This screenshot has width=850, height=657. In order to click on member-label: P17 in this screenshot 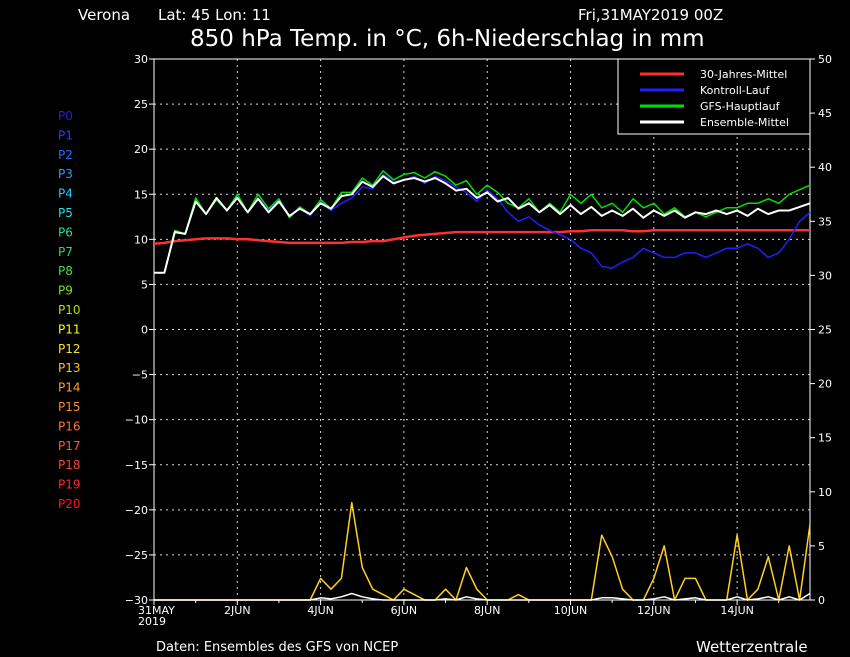, I will do `click(69, 446)`.